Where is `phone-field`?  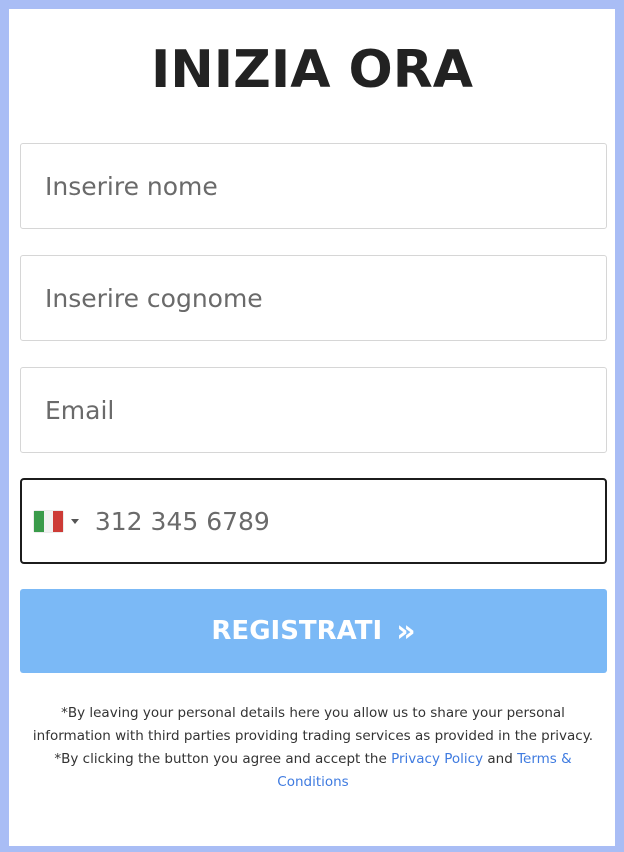
phone-field is located at coordinates (313, 521).